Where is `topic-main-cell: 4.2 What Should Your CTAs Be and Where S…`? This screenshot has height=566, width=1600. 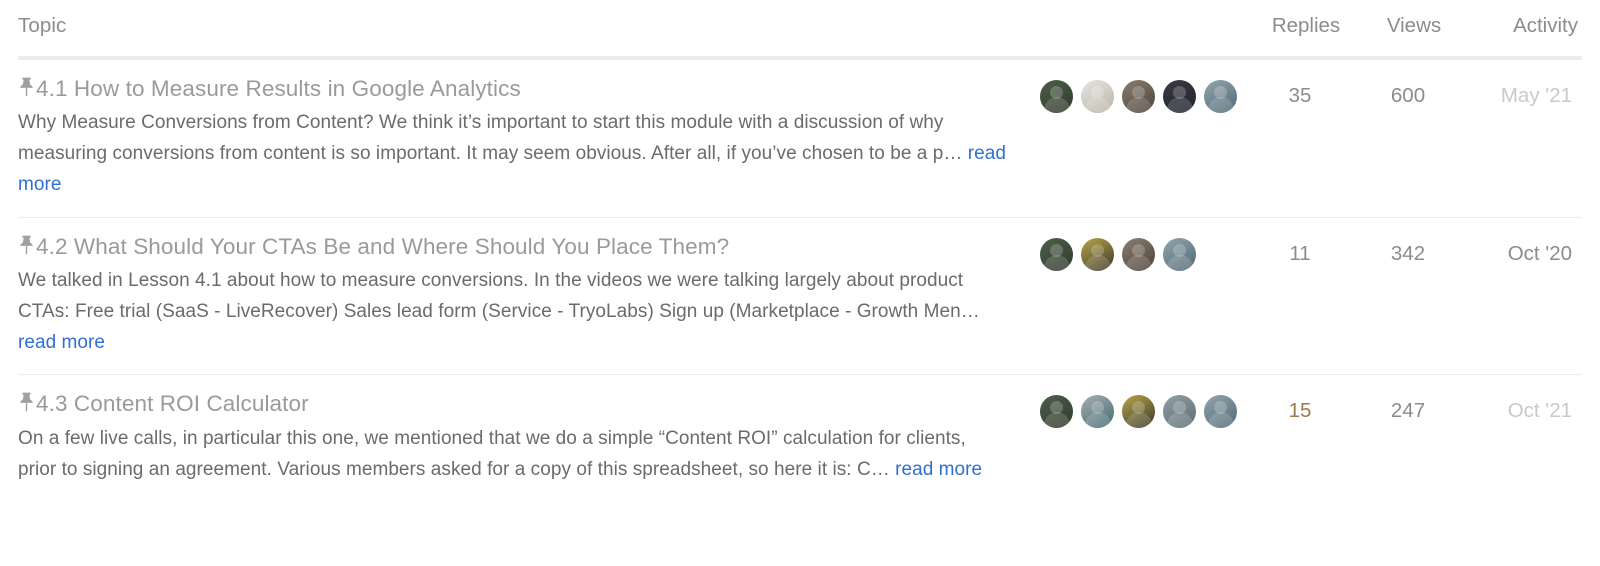 topic-main-cell: 4.2 What Should Your CTAs Be and Where S… is located at coordinates (529, 295).